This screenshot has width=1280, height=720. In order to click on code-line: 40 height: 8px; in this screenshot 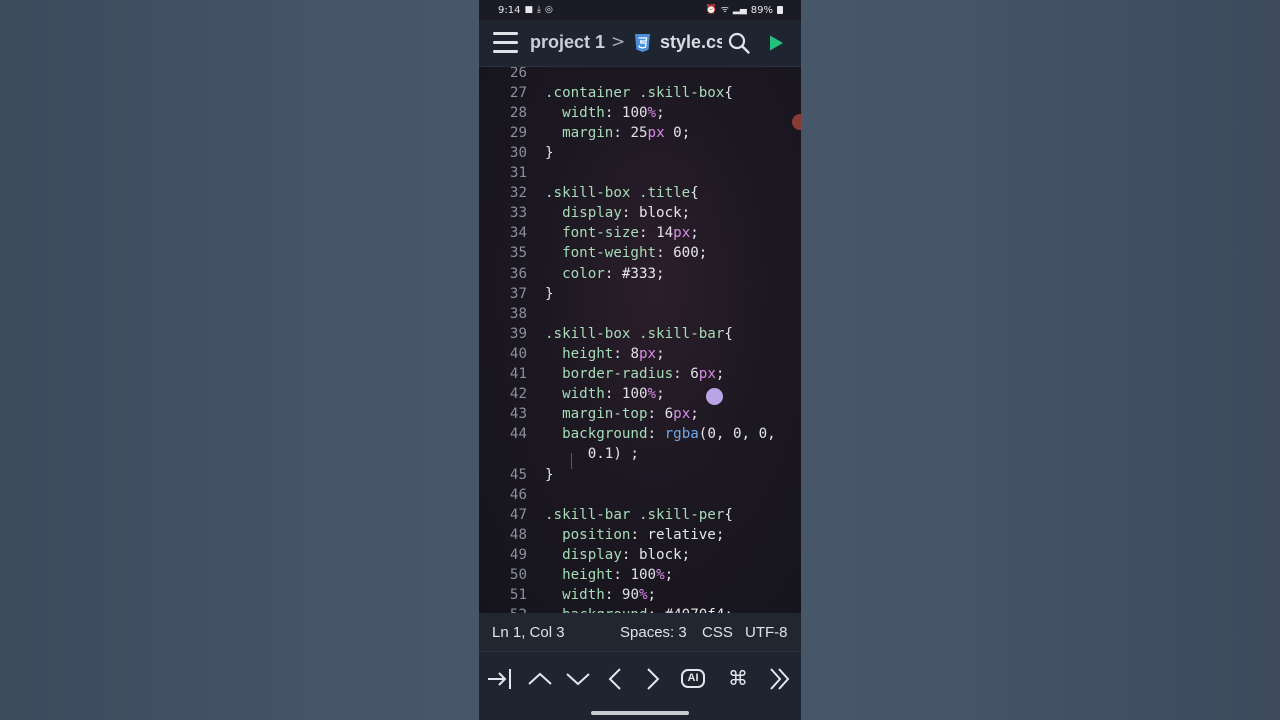, I will do `click(640, 354)`.